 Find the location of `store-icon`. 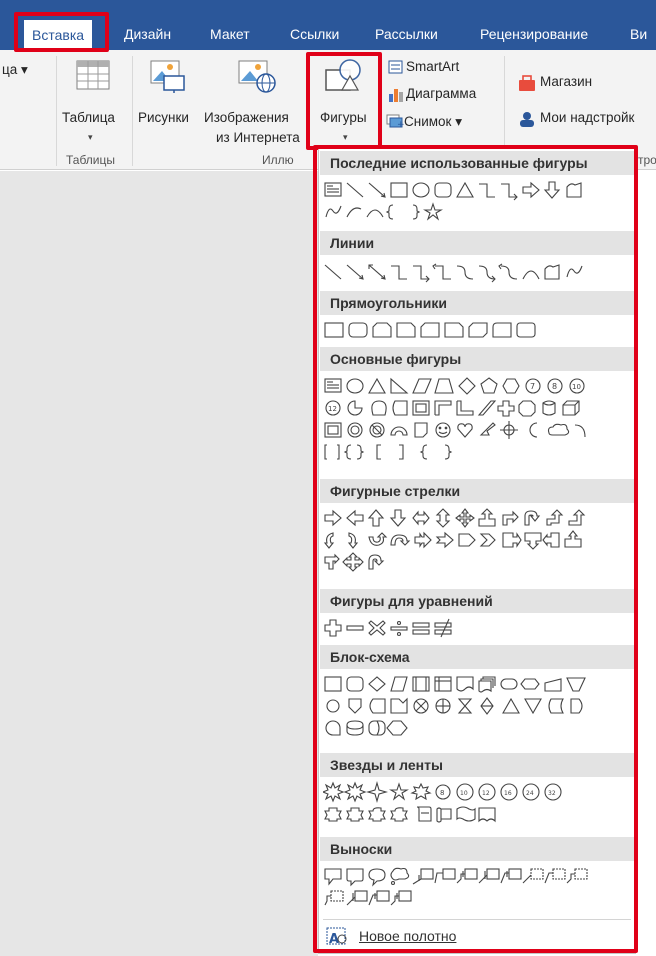

store-icon is located at coordinates (527, 83).